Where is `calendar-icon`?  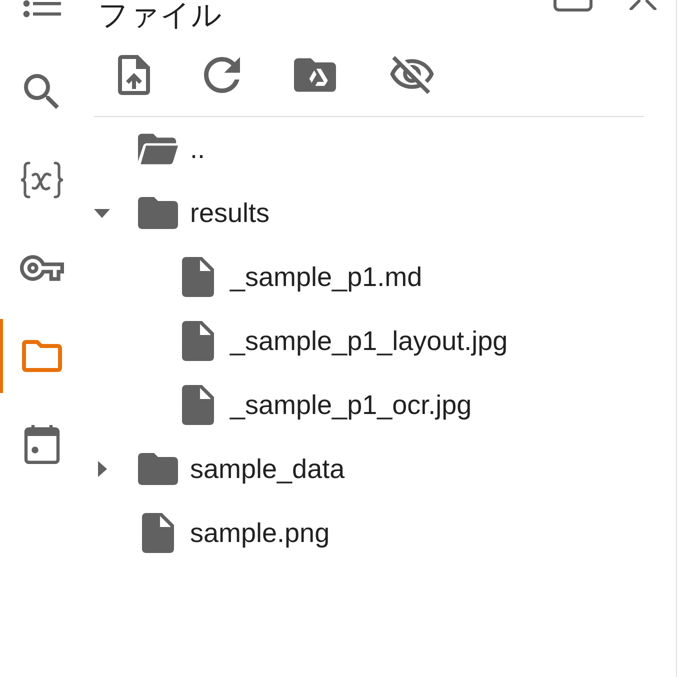
calendar-icon is located at coordinates (42, 444).